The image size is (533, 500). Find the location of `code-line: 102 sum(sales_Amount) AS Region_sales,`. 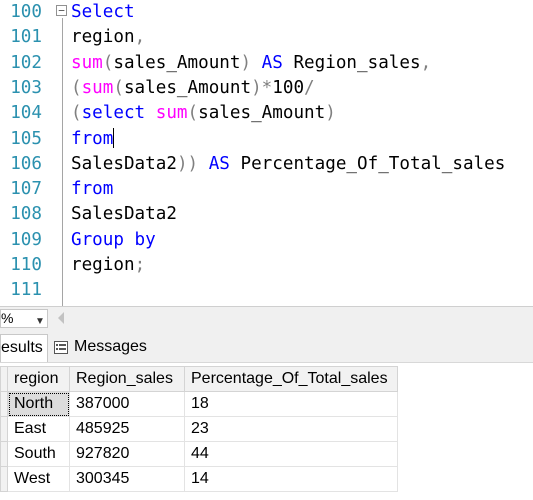

code-line: 102 sum(sales_Amount) AS Region_sales, is located at coordinates (266, 63).